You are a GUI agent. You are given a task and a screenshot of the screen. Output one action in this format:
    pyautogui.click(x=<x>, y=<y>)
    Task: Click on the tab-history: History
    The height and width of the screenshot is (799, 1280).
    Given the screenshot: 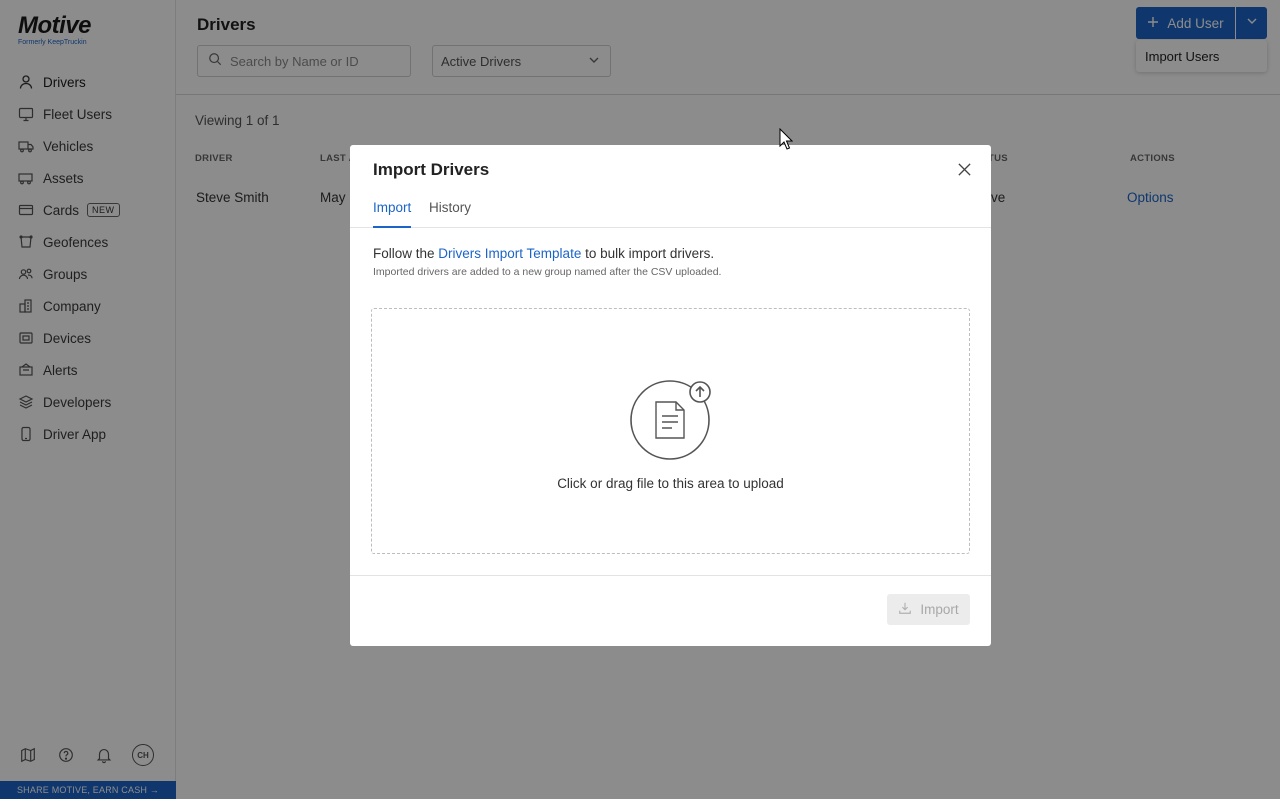 What is the action you would take?
    pyautogui.click(x=450, y=214)
    